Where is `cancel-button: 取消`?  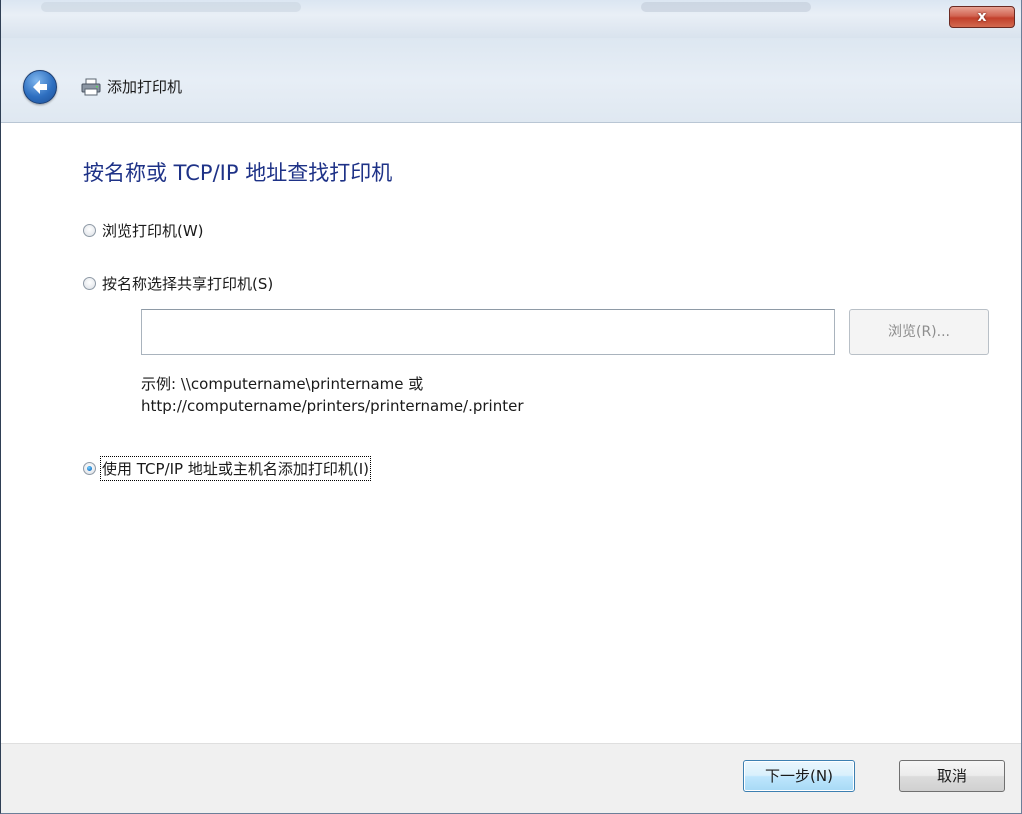
cancel-button: 取消 is located at coordinates (952, 776).